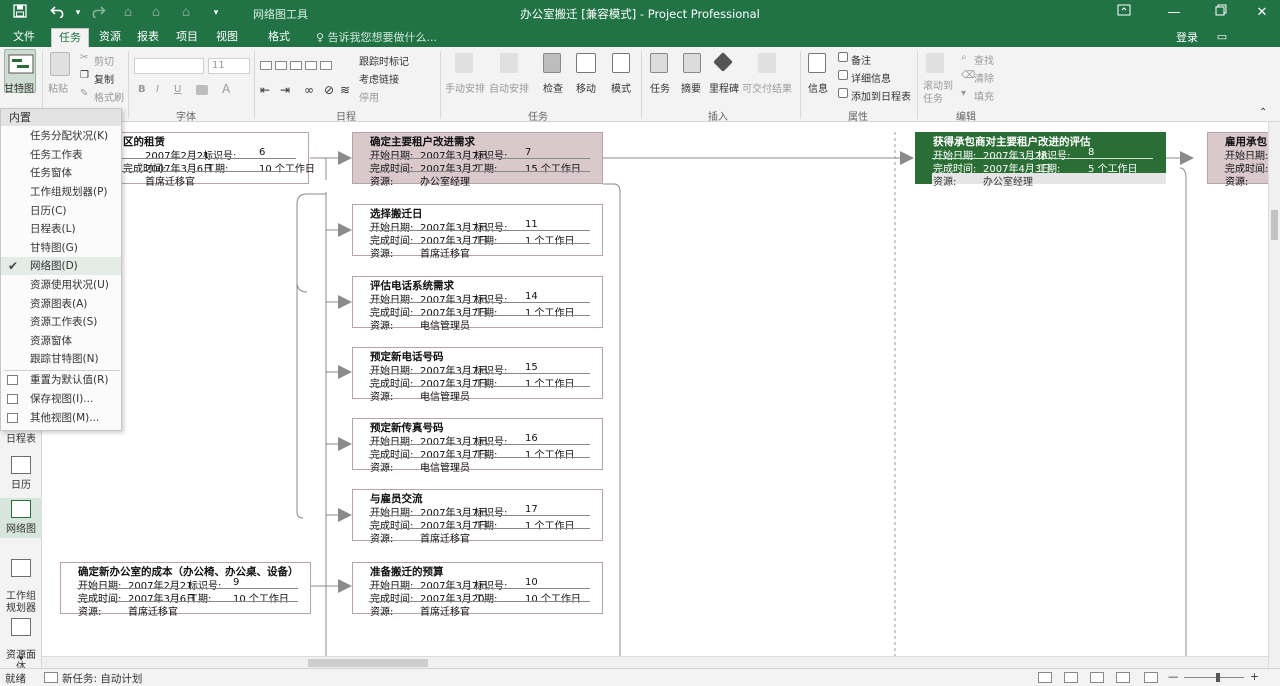 This screenshot has height=686, width=1280. Describe the element at coordinates (202, 90) in the screenshot. I see `background-color-icon` at that location.